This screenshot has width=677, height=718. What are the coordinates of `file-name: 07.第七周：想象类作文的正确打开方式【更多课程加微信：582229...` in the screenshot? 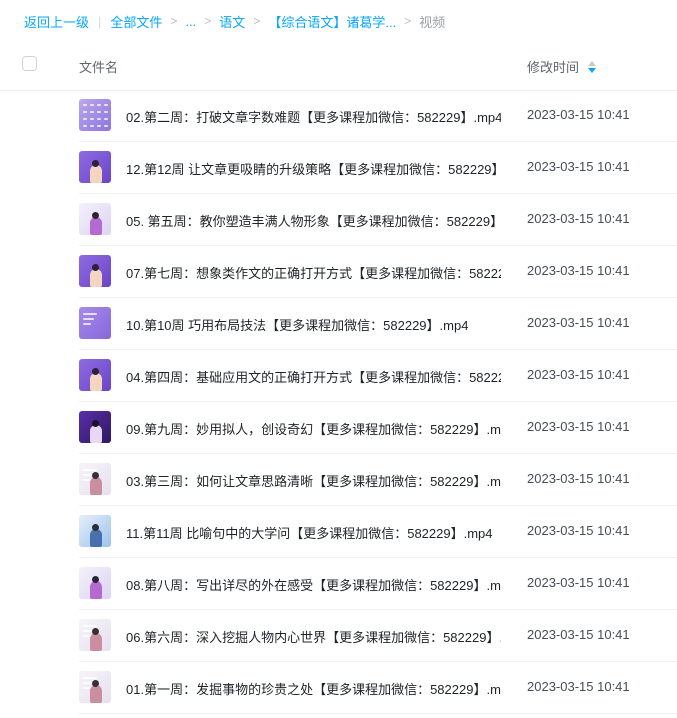 It's located at (313, 272).